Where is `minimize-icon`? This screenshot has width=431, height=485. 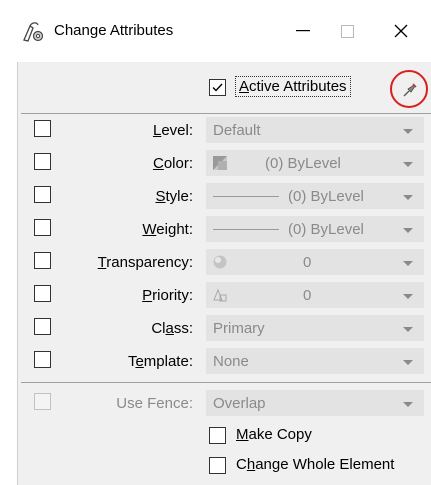 minimize-icon is located at coordinates (303, 31).